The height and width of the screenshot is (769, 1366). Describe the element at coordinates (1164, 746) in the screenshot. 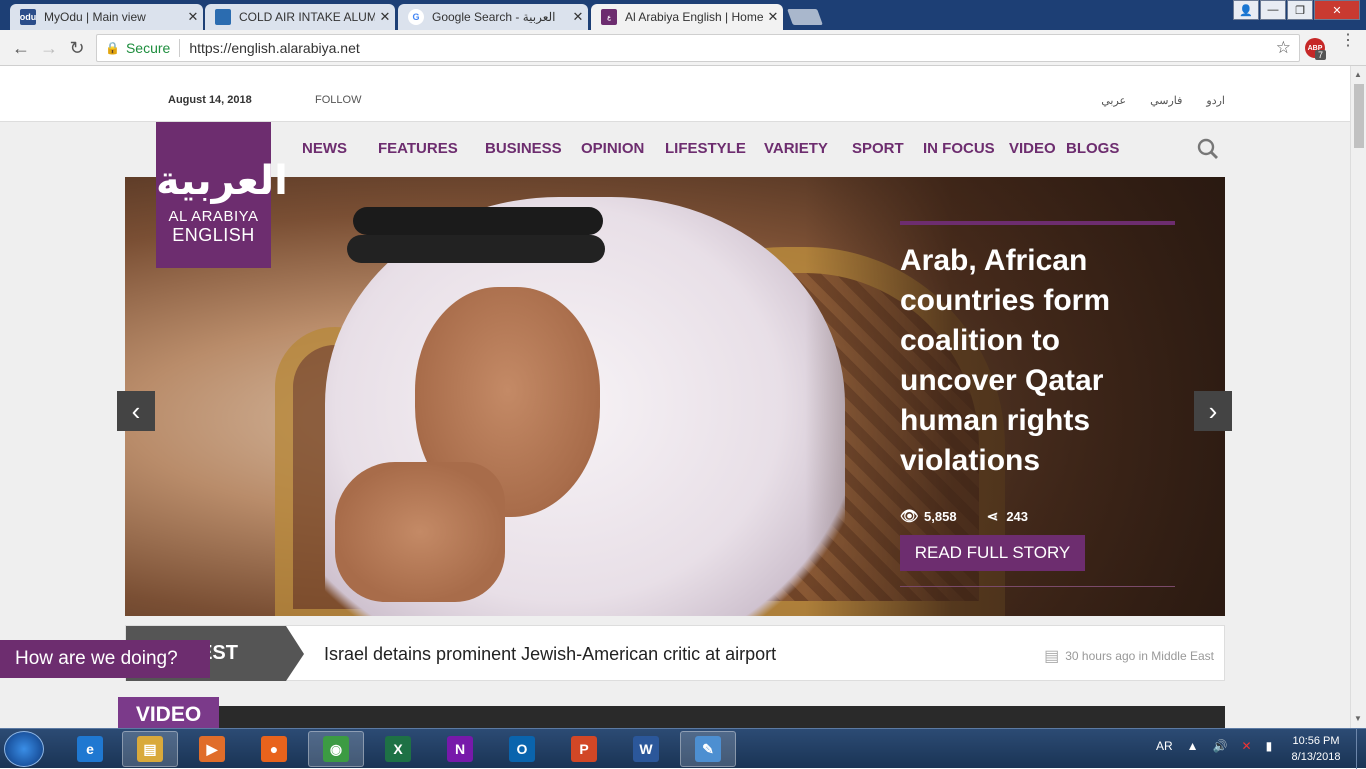

I see `language-indicator: AR` at that location.